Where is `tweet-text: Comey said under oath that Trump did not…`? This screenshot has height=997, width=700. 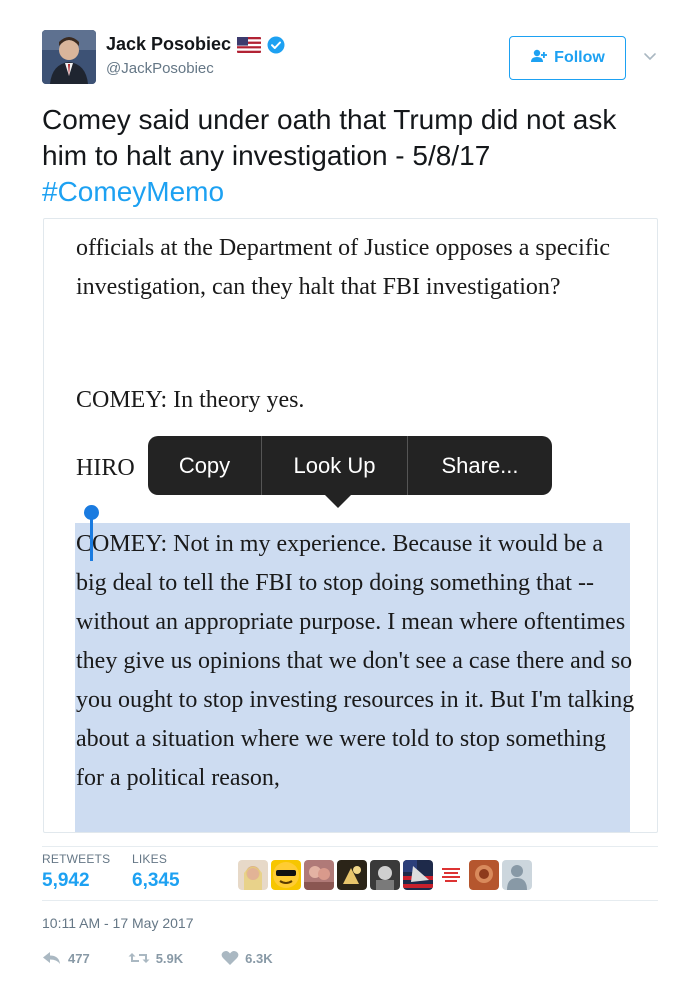
tweet-text: Comey said under oath that Trump did not… is located at coordinates (352, 156).